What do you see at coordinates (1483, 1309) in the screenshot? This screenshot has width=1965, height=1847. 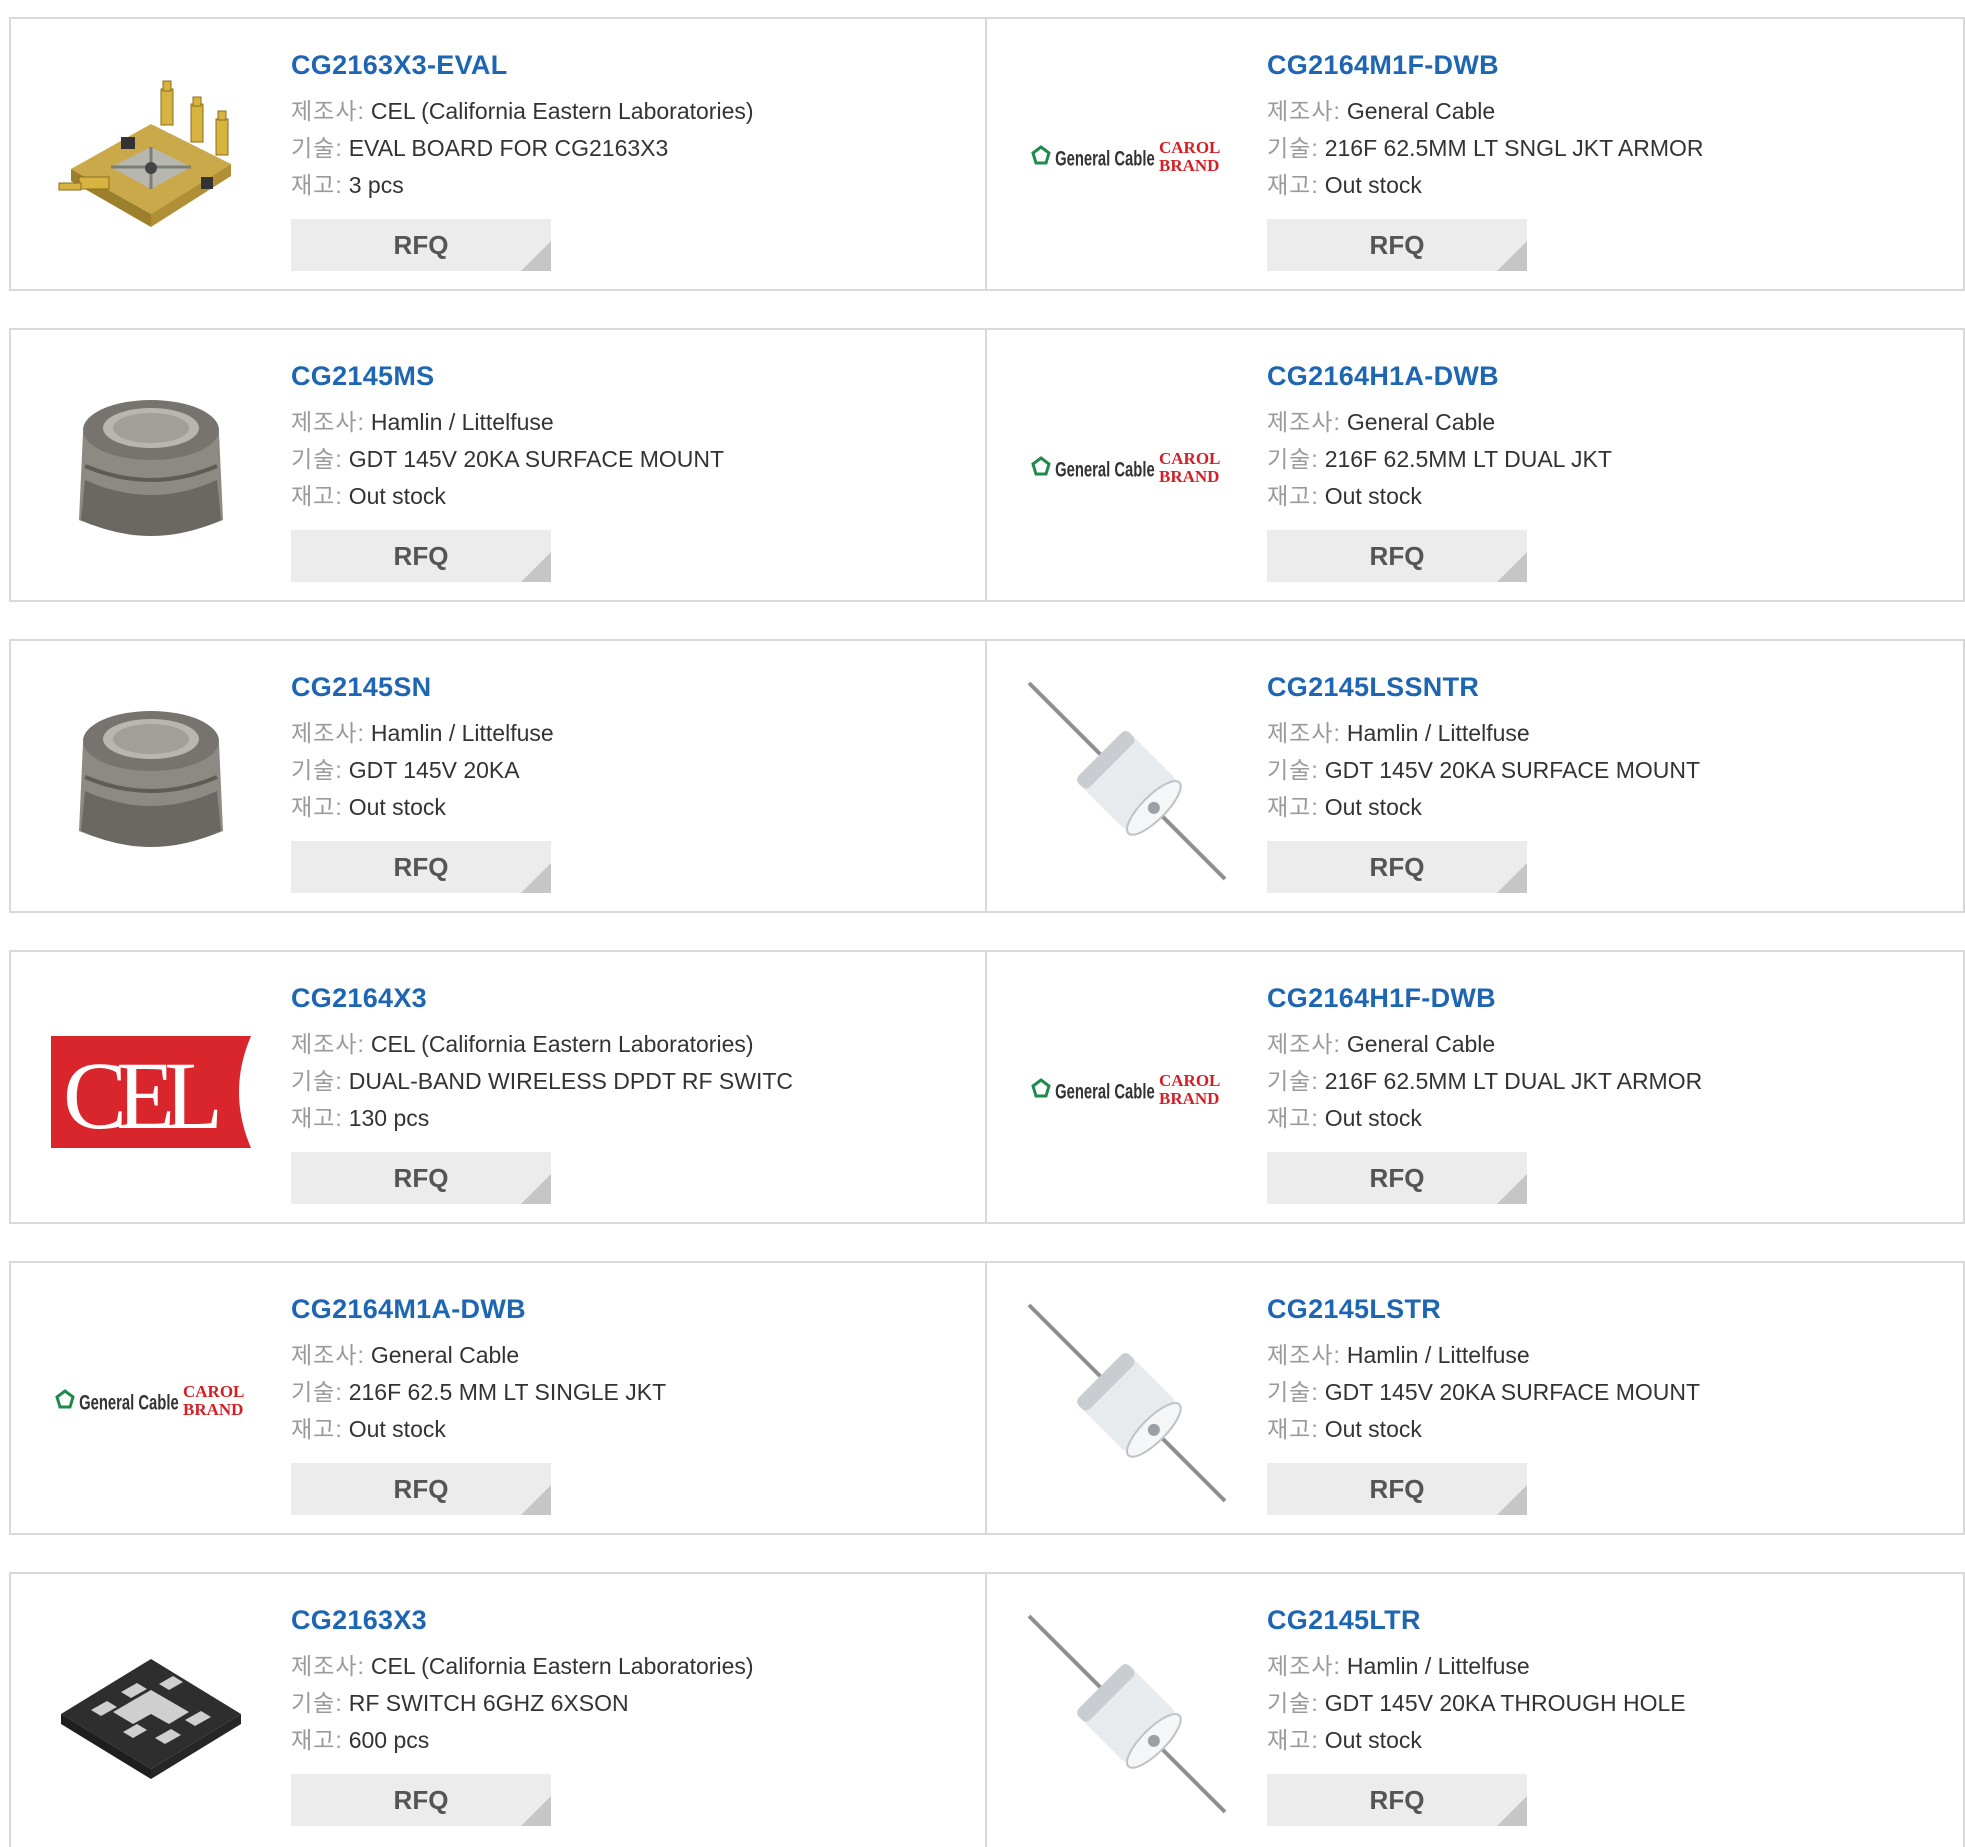 I see `part-number-link: CG2145LSTR` at bounding box center [1483, 1309].